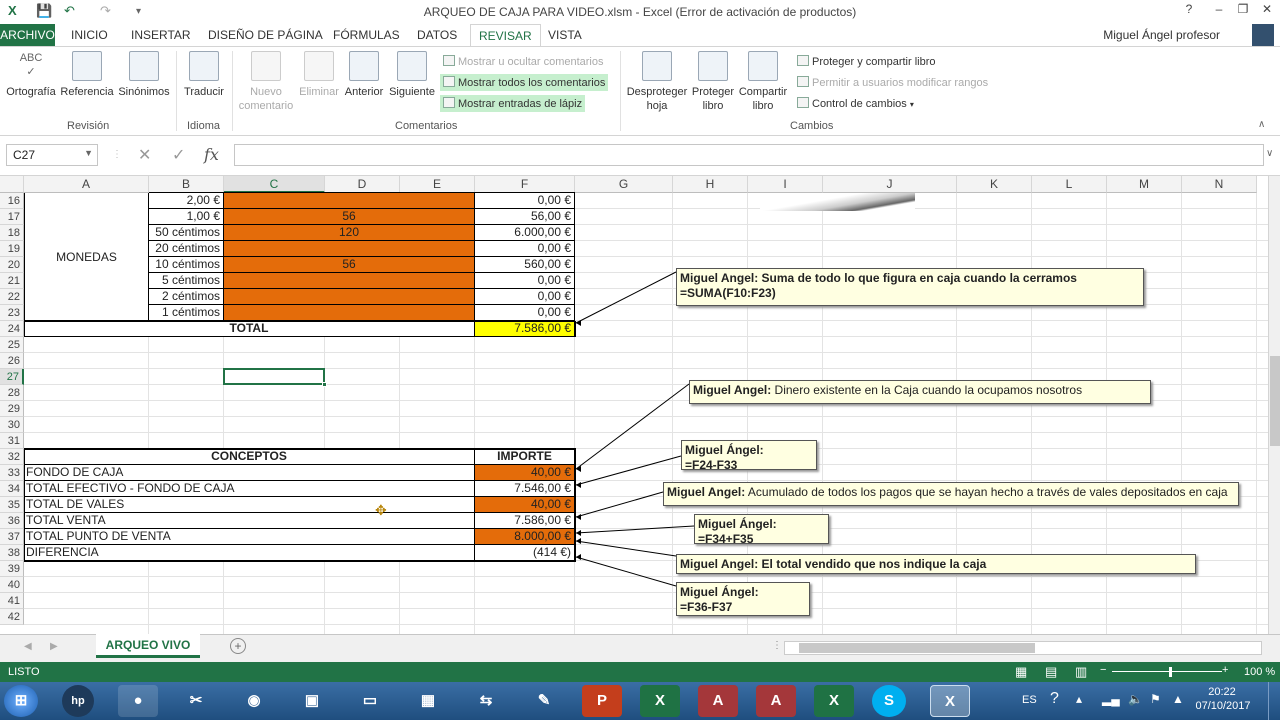 The height and width of the screenshot is (720, 1280). I want to click on teamviewer-icon: ⇆, so click(486, 701).